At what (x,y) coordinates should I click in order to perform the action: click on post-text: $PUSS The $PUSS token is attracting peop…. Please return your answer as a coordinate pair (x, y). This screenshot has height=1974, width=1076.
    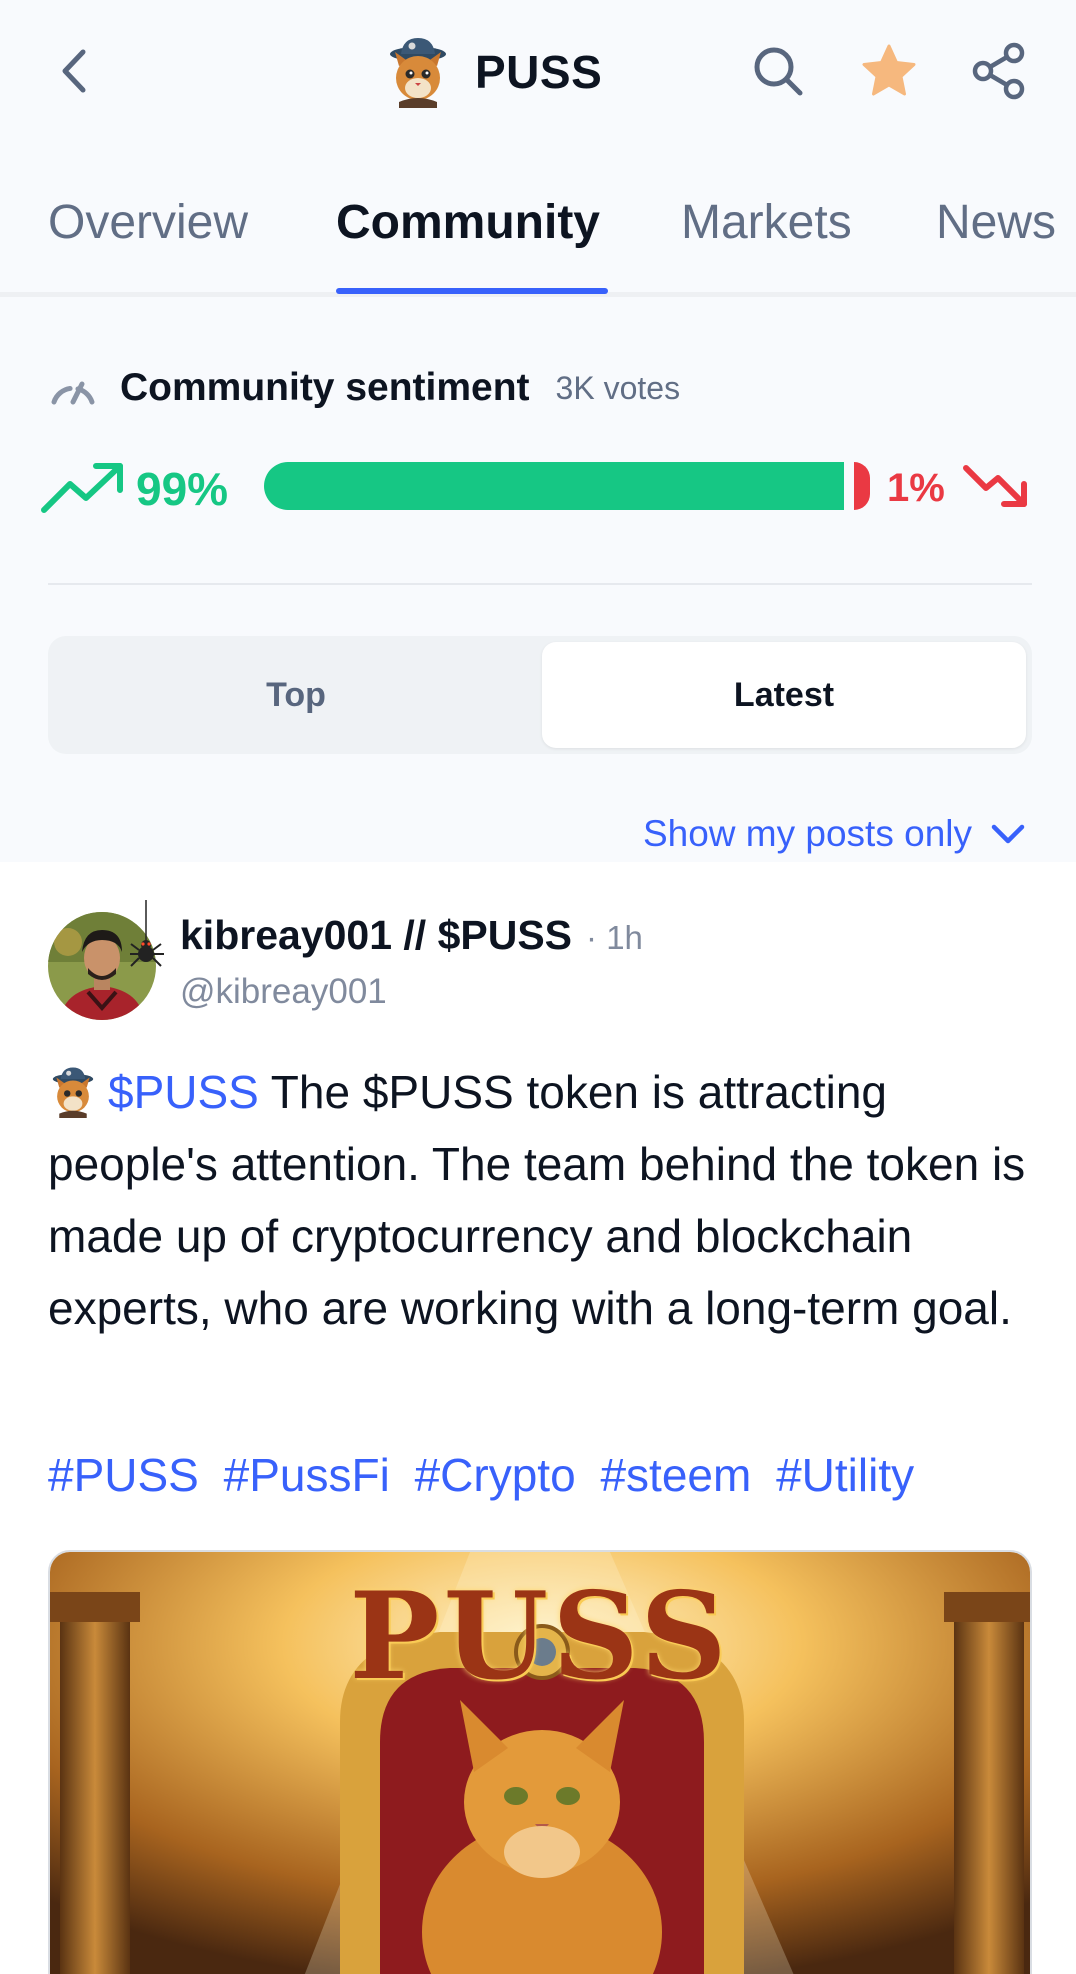
    Looking at the image, I should click on (543, 1200).